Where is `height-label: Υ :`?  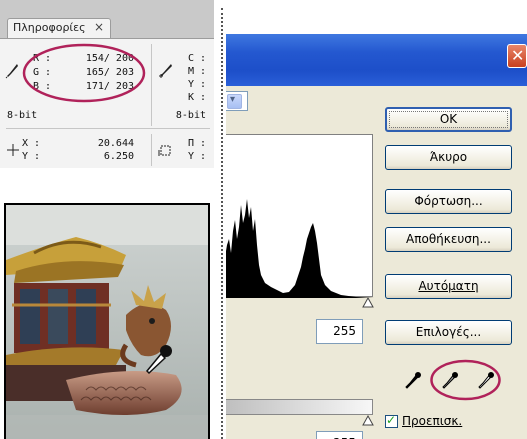 height-label: Υ : is located at coordinates (196, 156).